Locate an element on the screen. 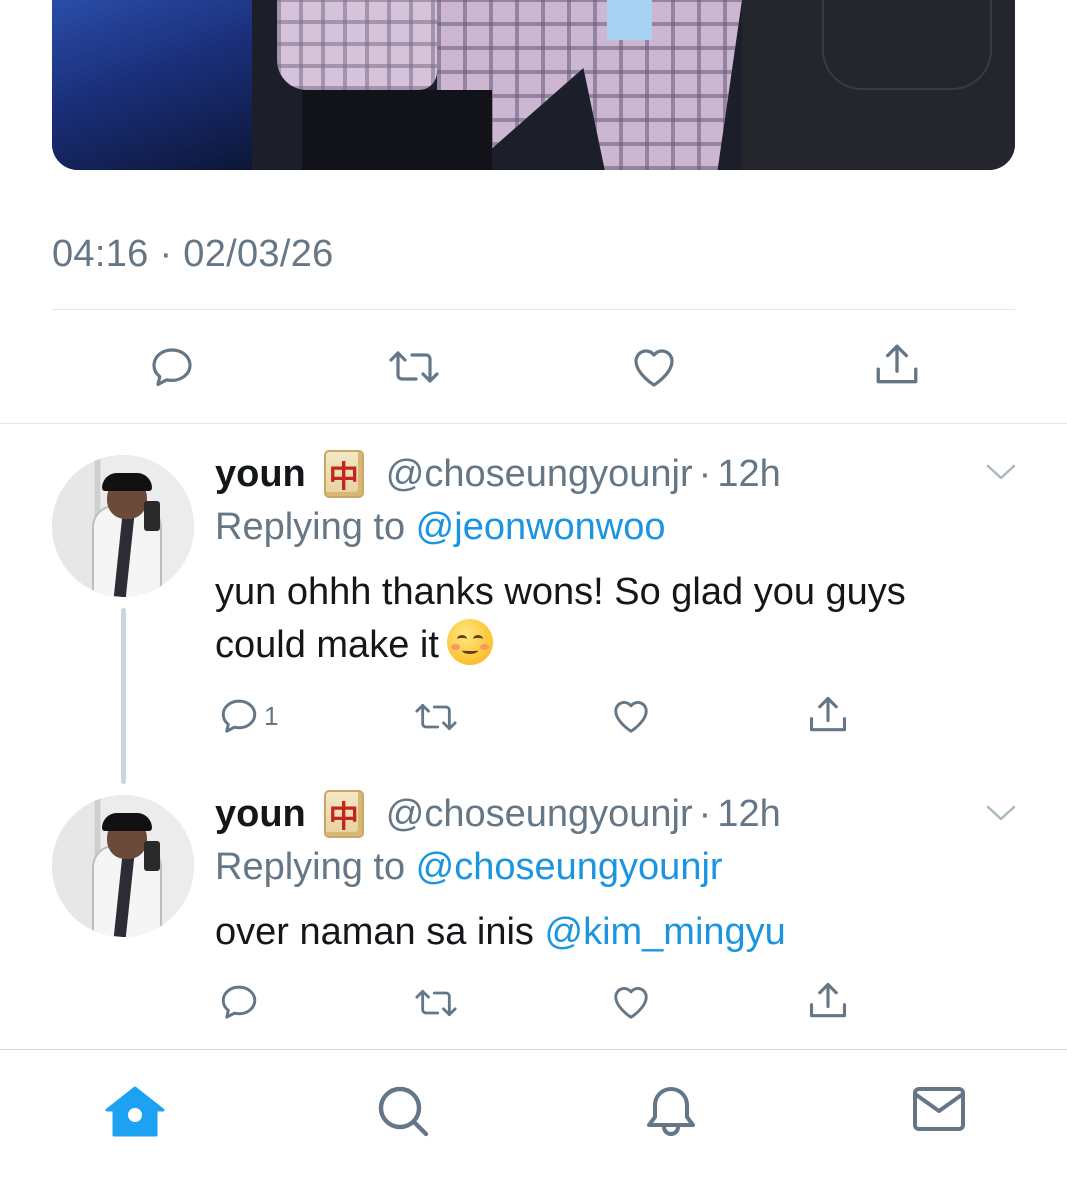 This screenshot has width=1067, height=1200. tweet-text: over naman sa inis @kim_mingyu is located at coordinates (500, 932).